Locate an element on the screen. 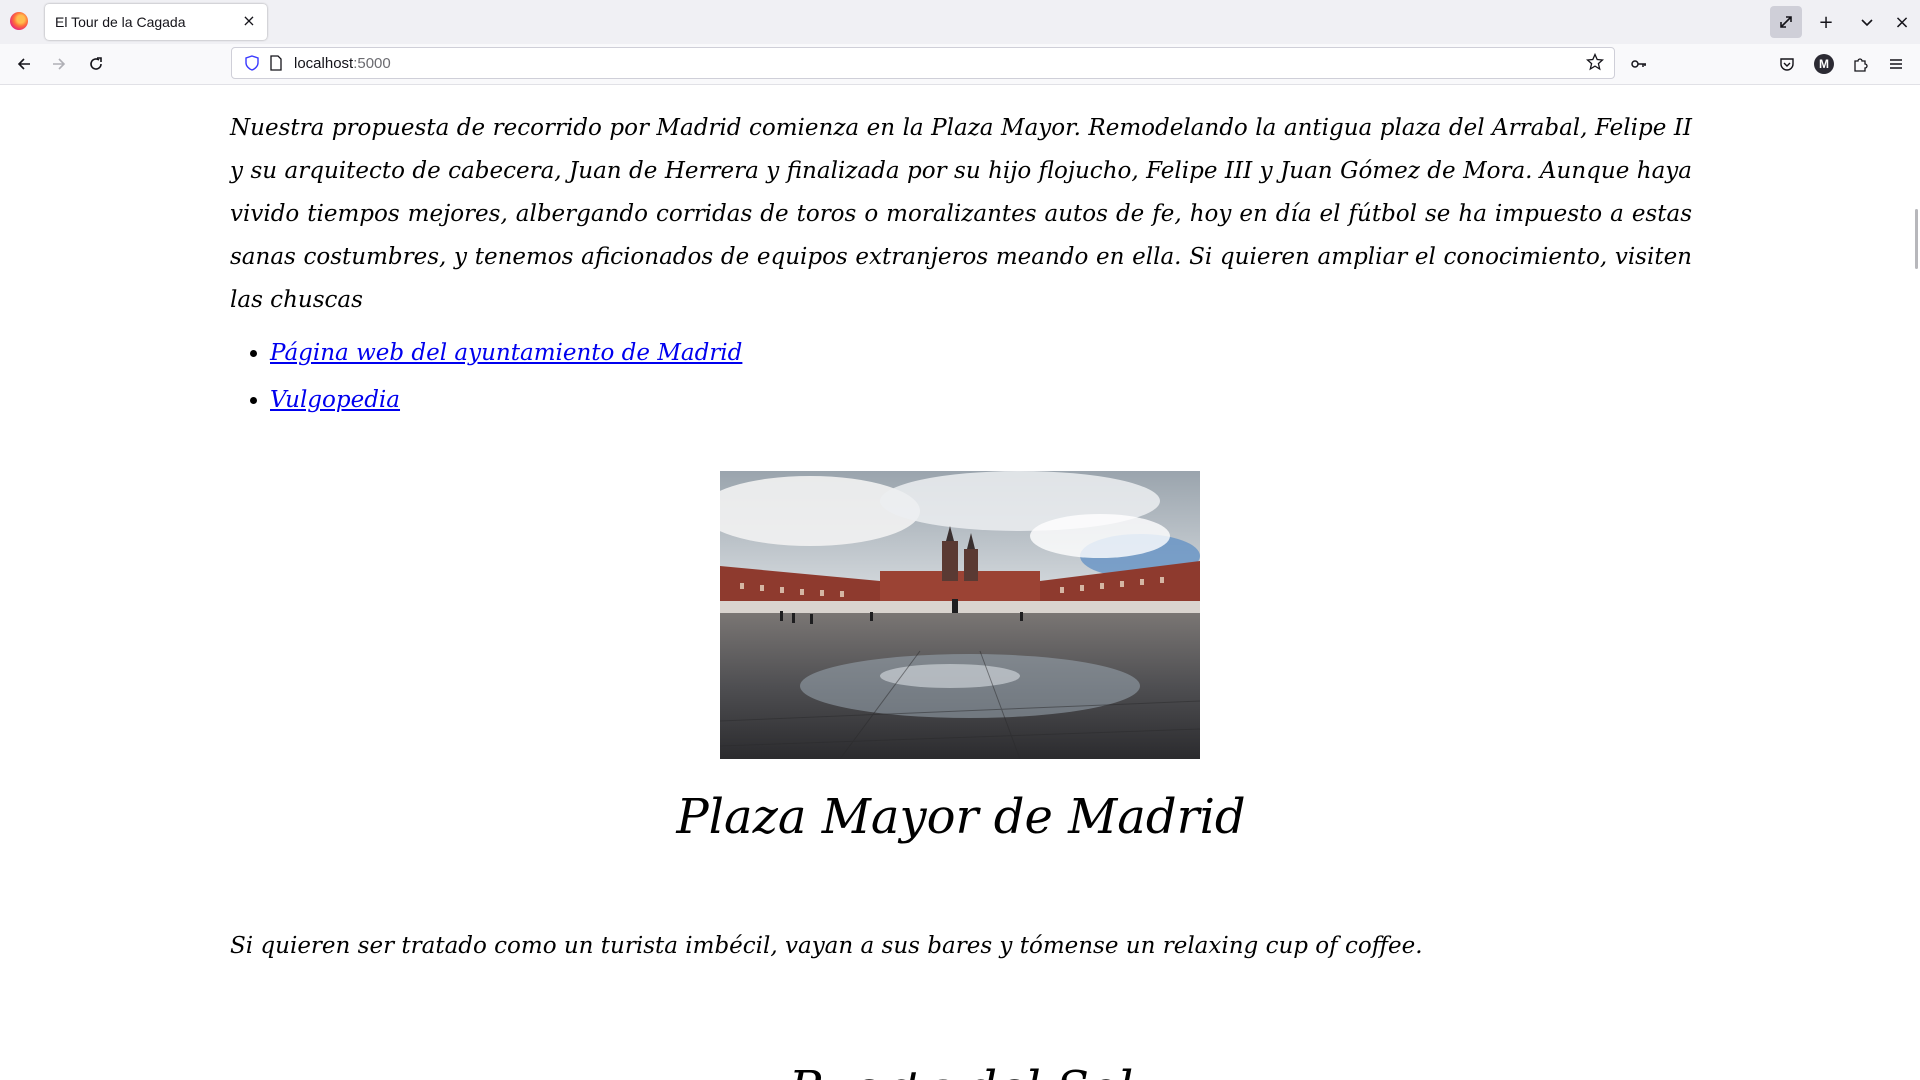  url-bar: localhost:5000 is located at coordinates (923, 63).